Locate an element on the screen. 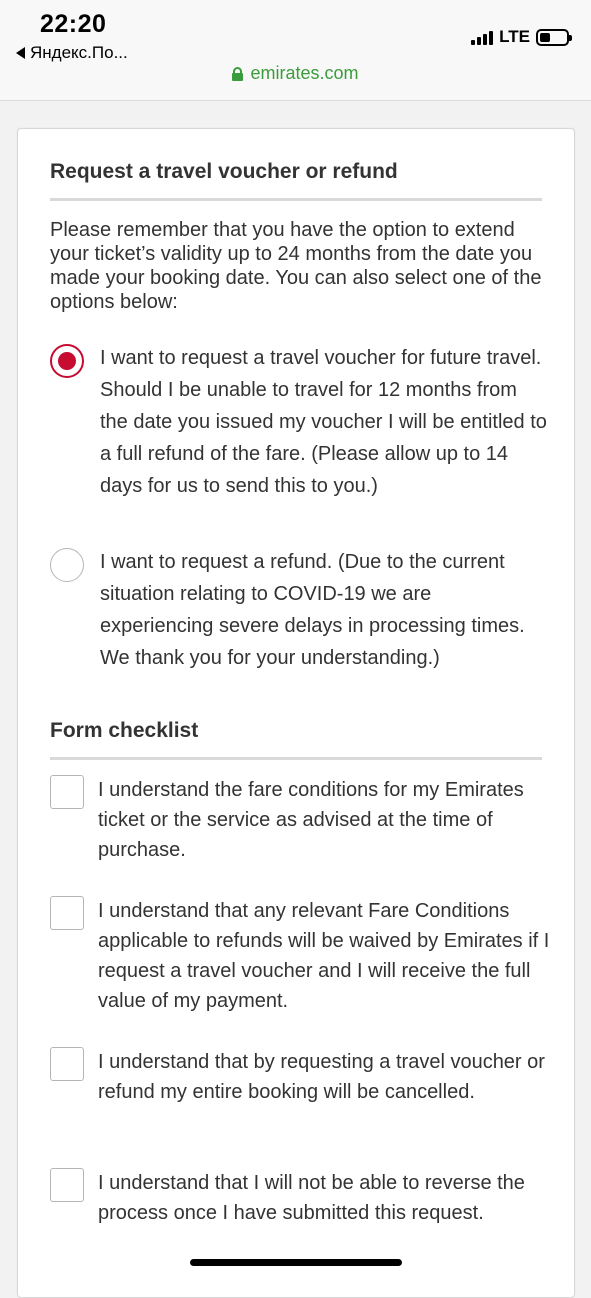 Image resolution: width=591 pixels, height=1298 pixels. back-arrow-icon is located at coordinates (20, 53).